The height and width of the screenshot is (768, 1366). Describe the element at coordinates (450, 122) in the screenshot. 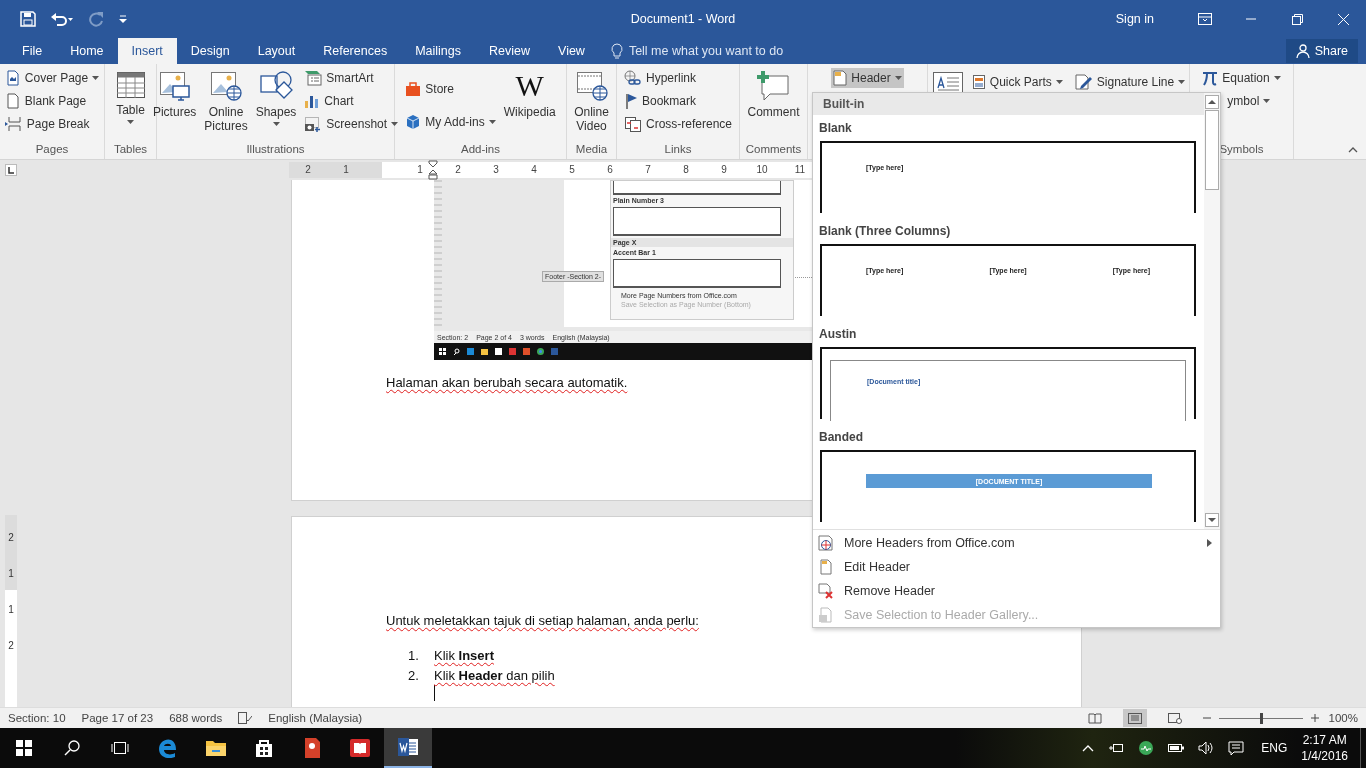

I see `ribbon-button: My Add-ins` at that location.